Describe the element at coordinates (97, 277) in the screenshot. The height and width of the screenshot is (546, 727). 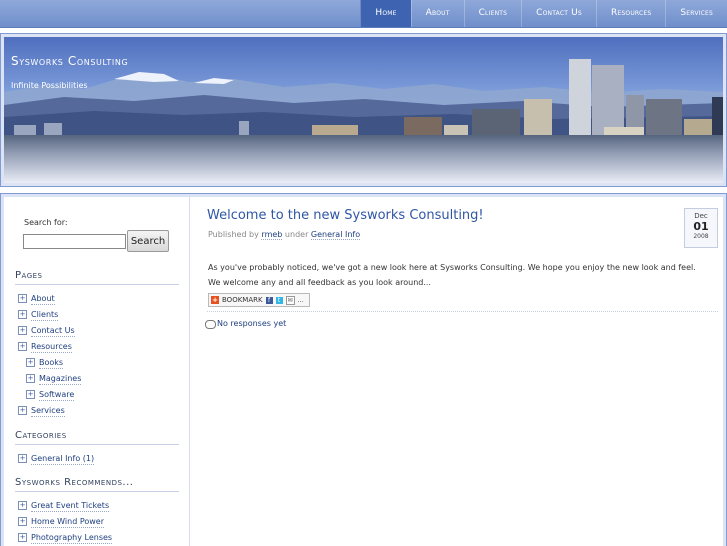
I see `pages-heading: Pages` at that location.